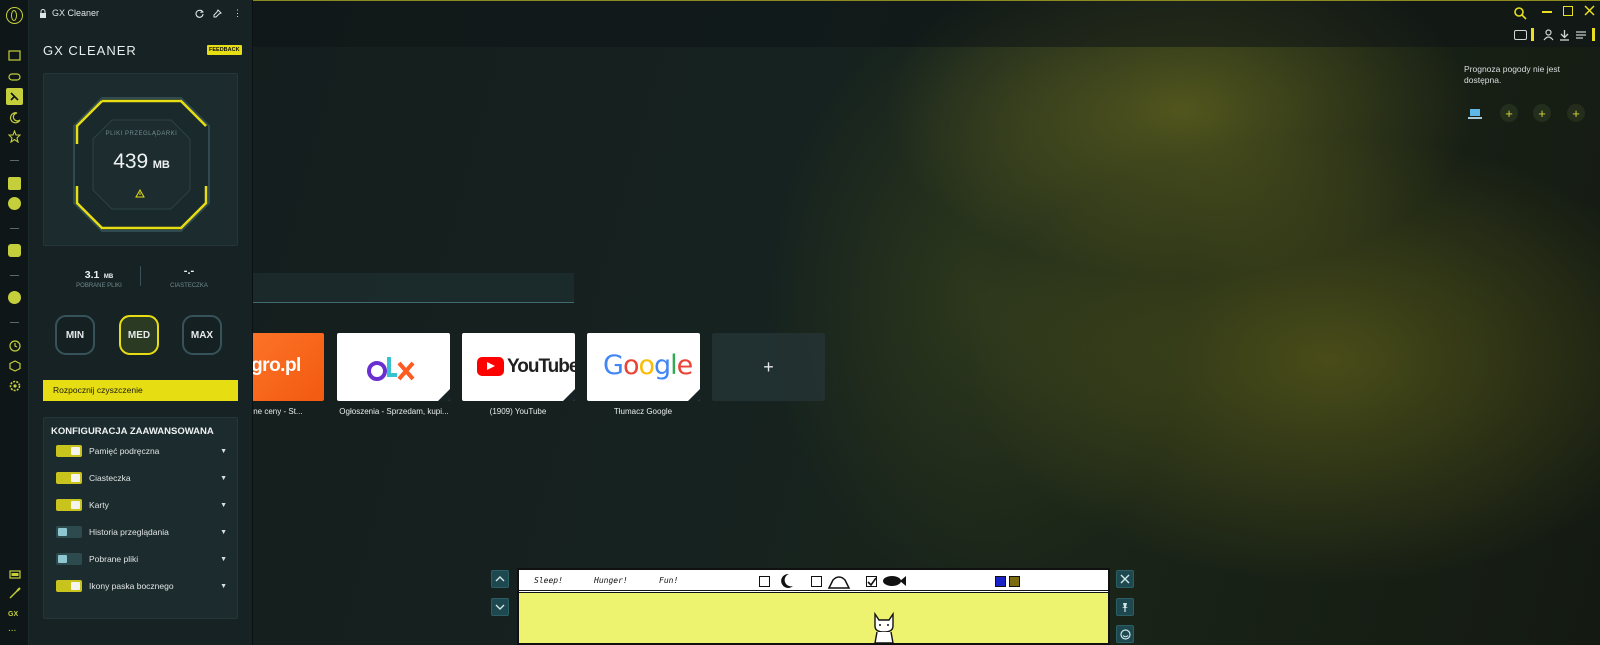  What do you see at coordinates (14, 136) in the screenshot?
I see `star-icon` at bounding box center [14, 136].